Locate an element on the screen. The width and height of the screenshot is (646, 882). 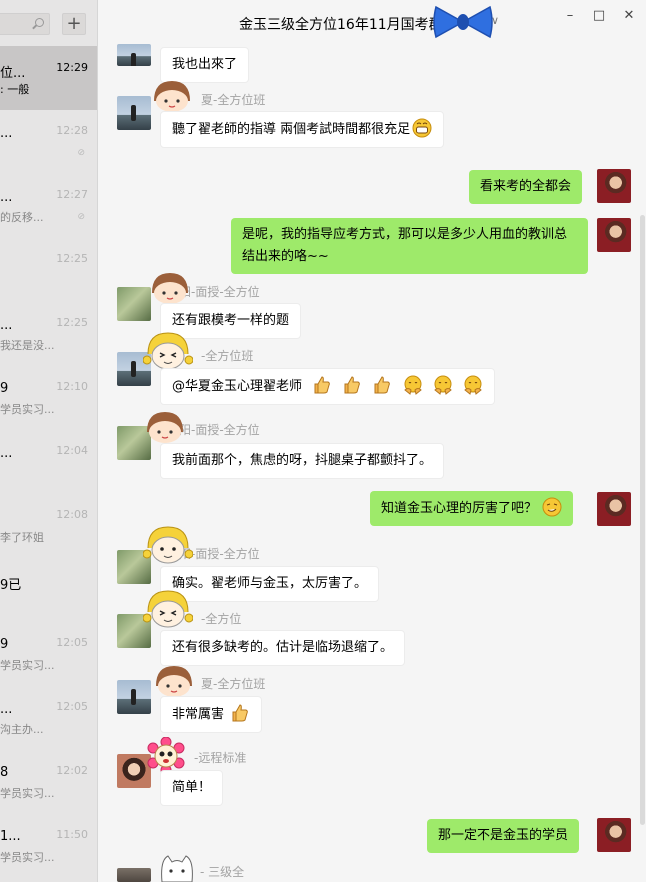
message-text: 聽了翟老師的指導 兩個考試時間都很充足 is located at coordinates (291, 129).